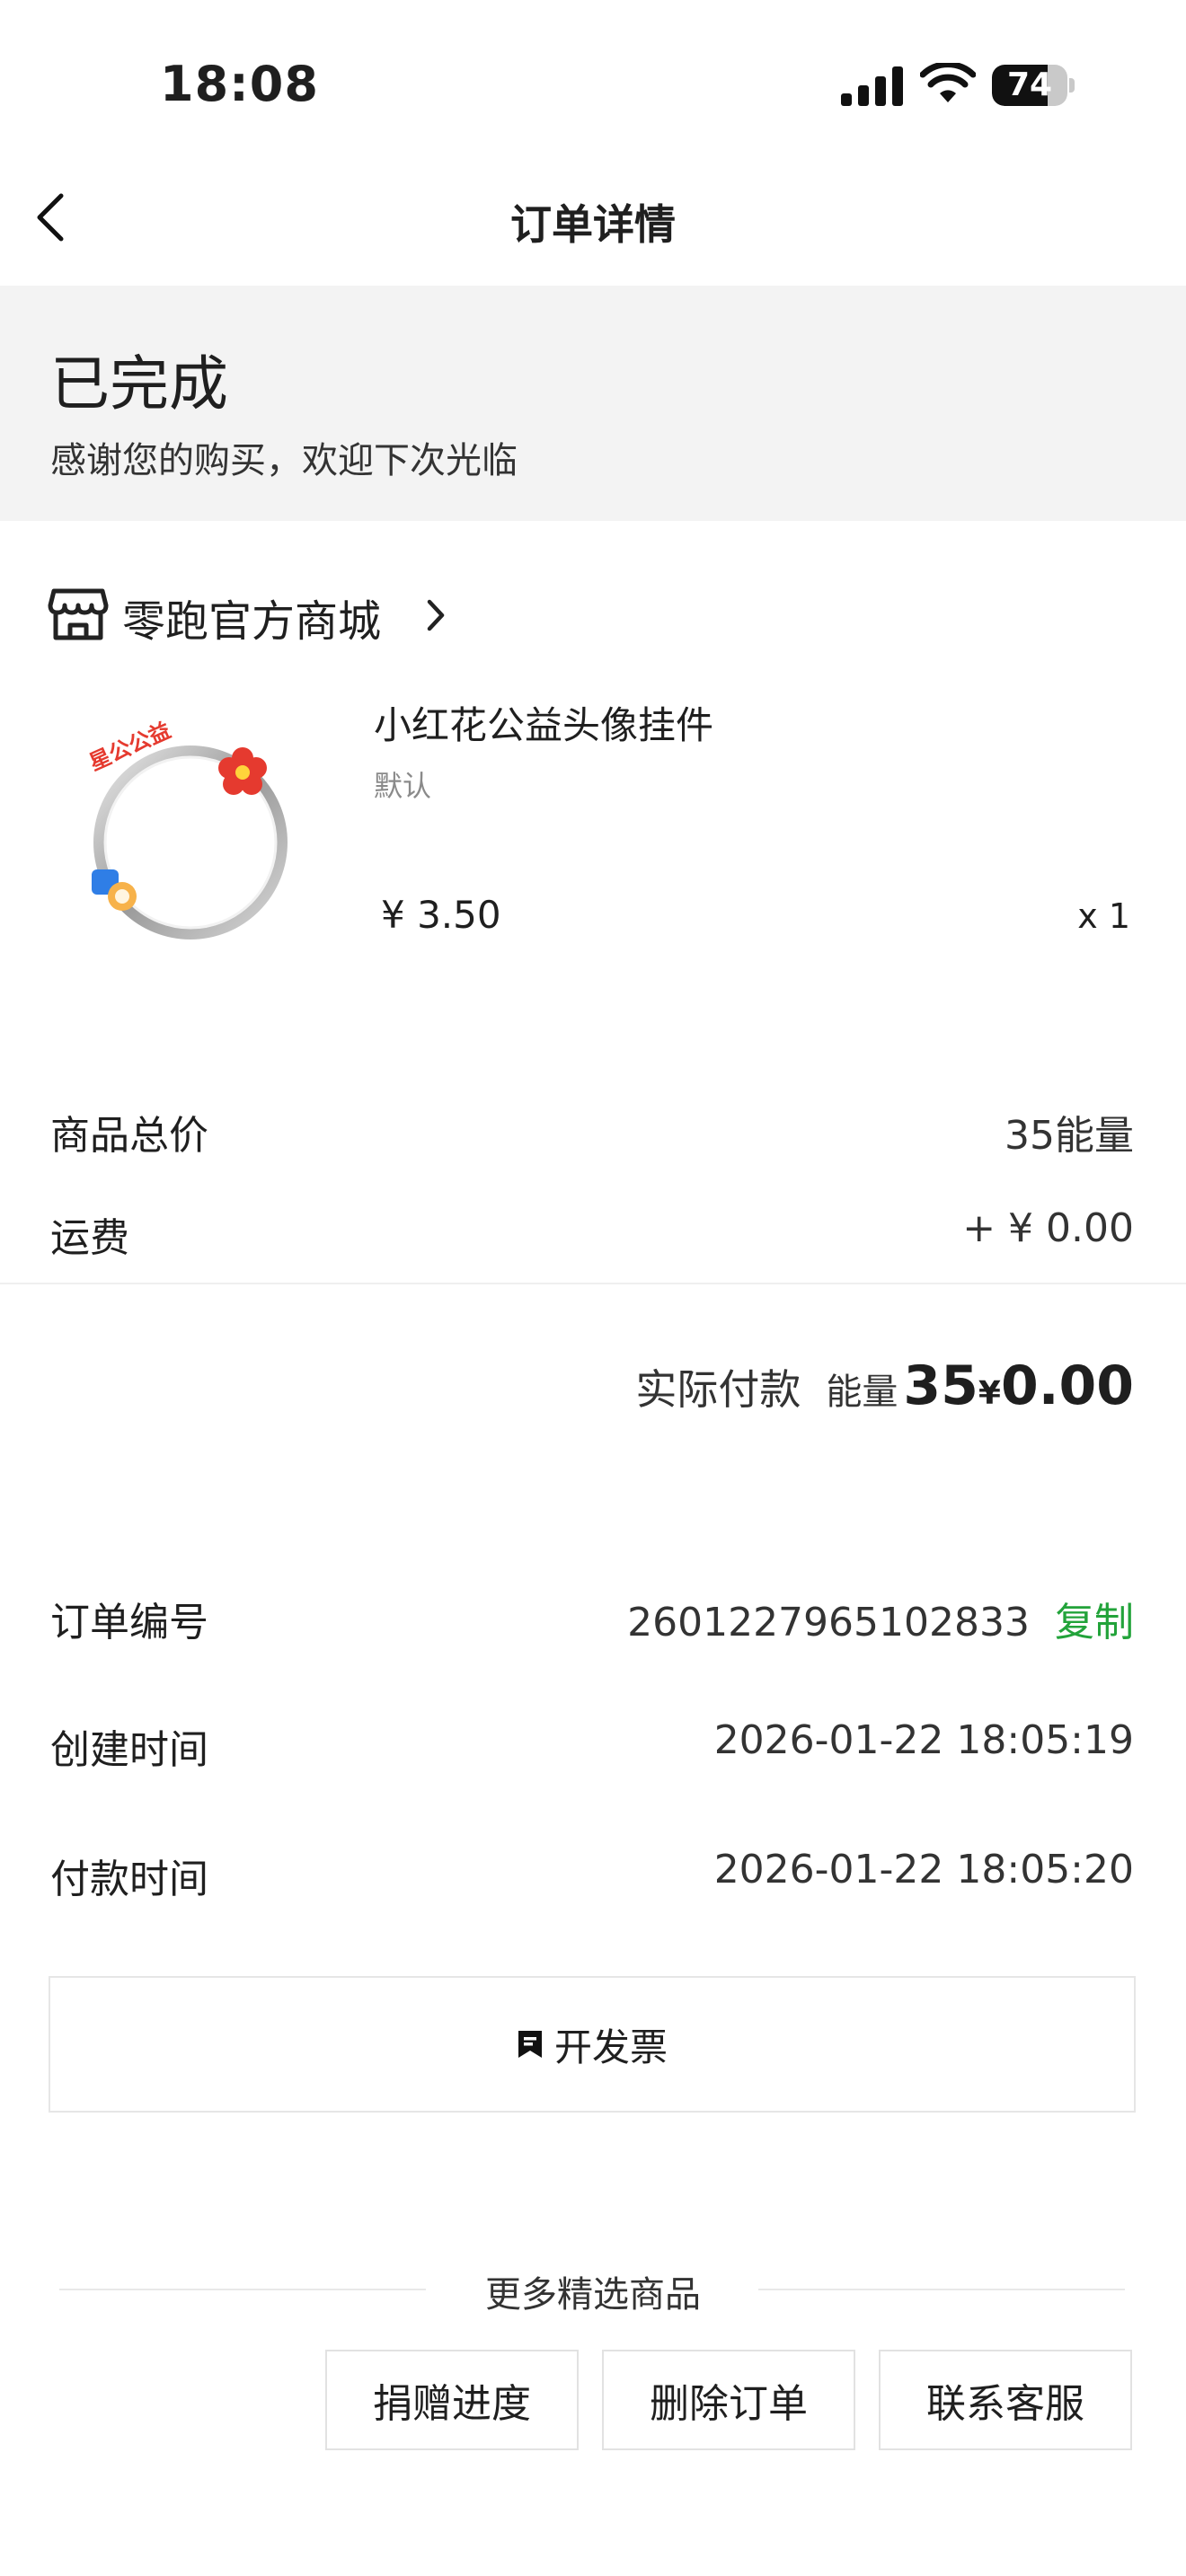 The width and height of the screenshot is (1186, 2576). What do you see at coordinates (129, 1750) in the screenshot?
I see `created-time-label: 创建时间` at bounding box center [129, 1750].